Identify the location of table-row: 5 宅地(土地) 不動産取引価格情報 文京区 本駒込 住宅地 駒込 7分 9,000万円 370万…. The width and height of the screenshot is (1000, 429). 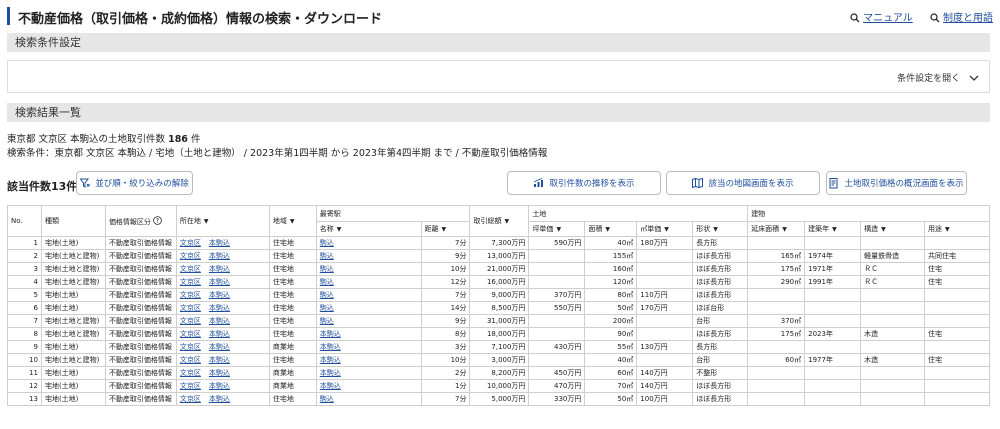
(498, 295).